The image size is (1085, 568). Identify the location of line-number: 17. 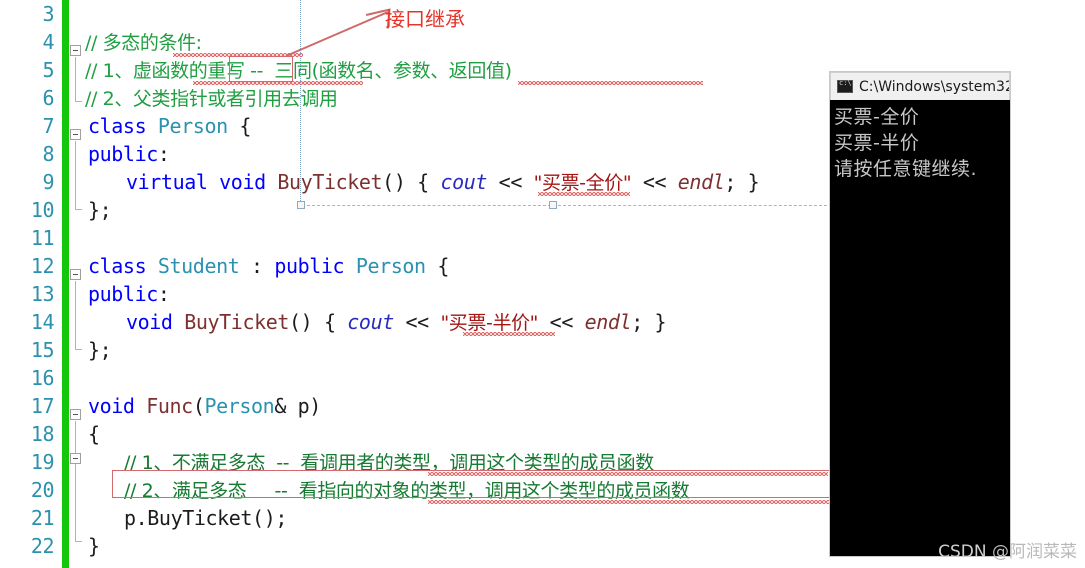
(42, 406).